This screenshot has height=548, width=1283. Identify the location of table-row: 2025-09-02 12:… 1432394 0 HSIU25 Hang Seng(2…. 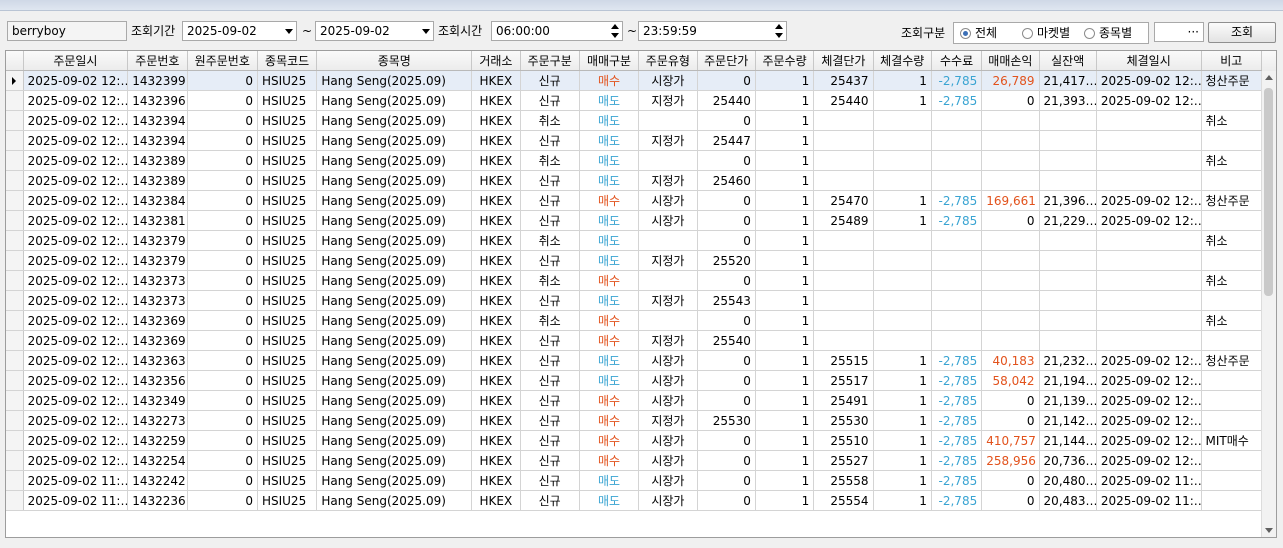
(634, 120).